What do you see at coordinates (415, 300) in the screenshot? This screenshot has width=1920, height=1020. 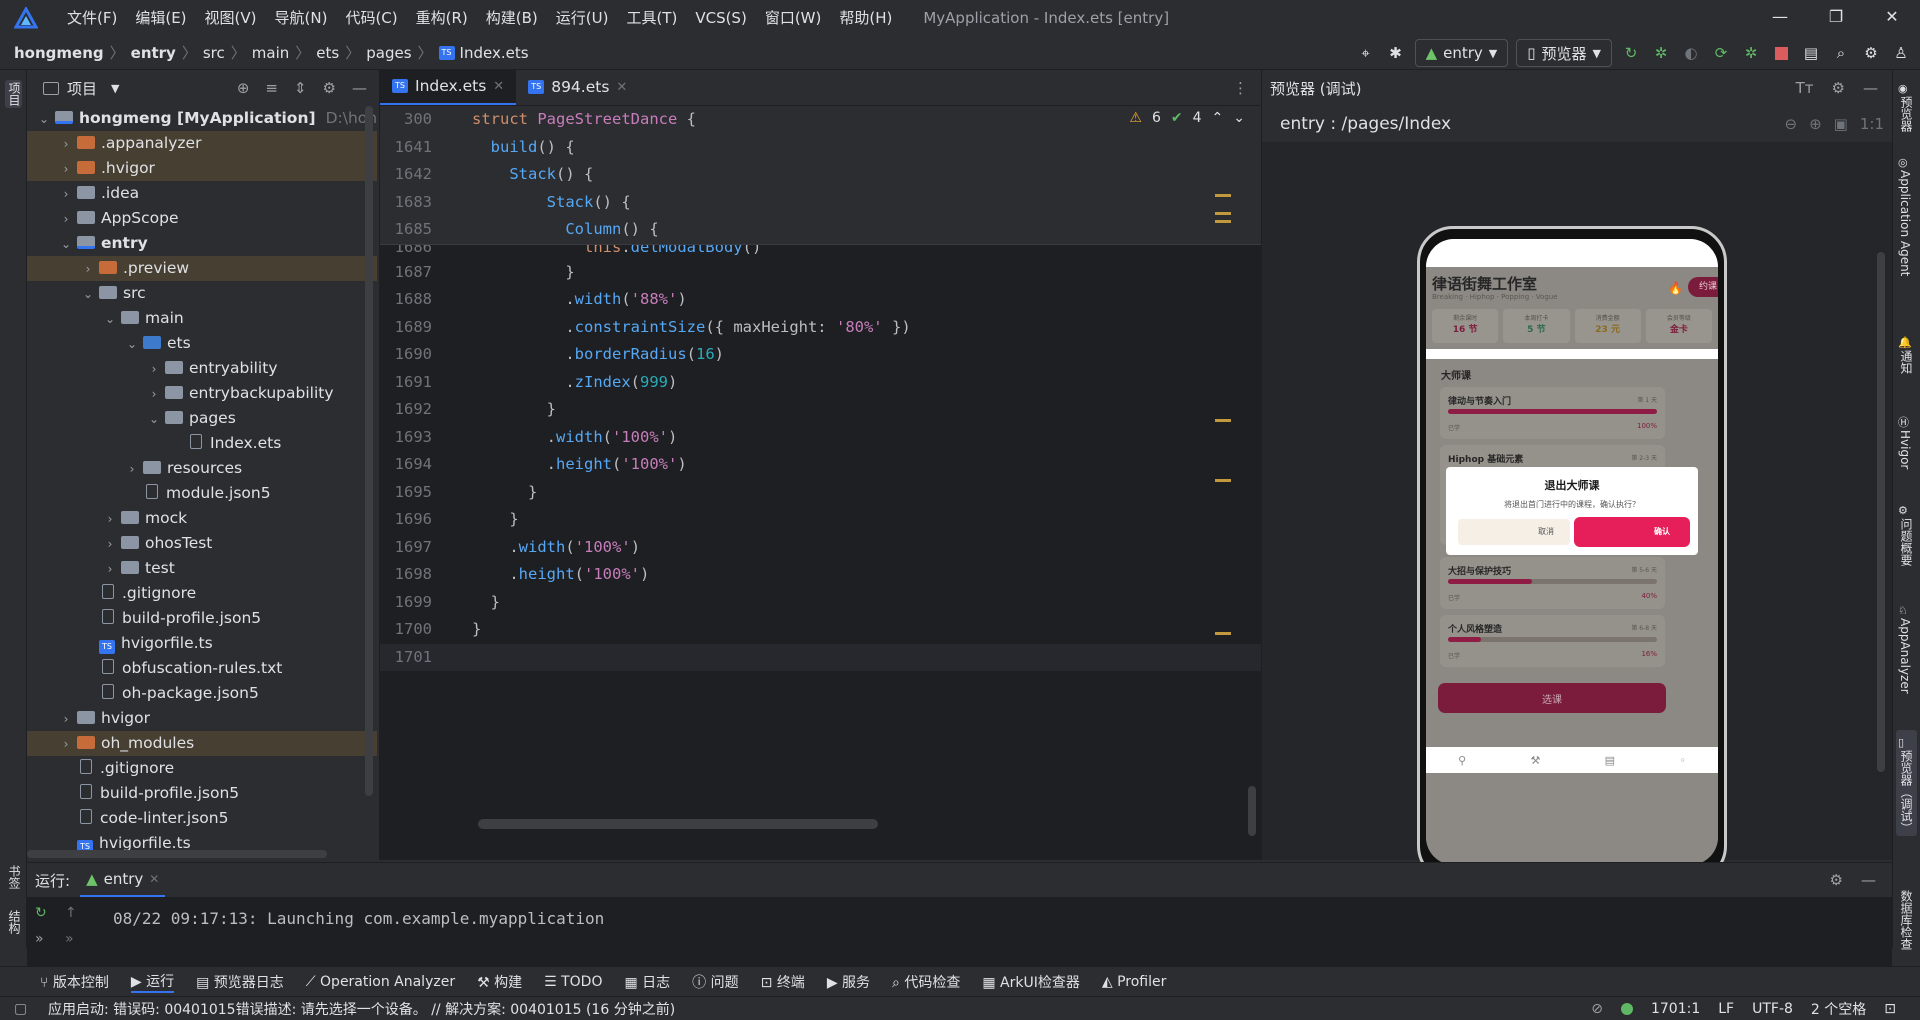 I see `line-number: 1688` at bounding box center [415, 300].